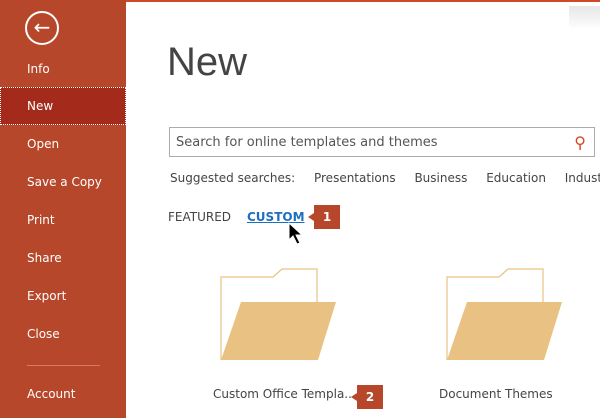 The height and width of the screenshot is (418, 600). Describe the element at coordinates (580, 142) in the screenshot. I see `search-icon: ⚲` at that location.